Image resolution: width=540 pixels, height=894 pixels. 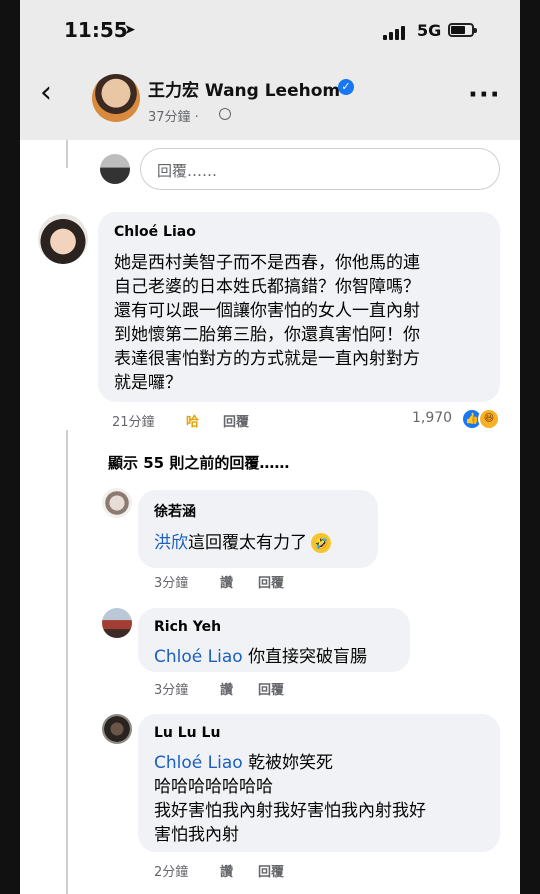 I want to click on reaction-count: 1,970, so click(x=432, y=418).